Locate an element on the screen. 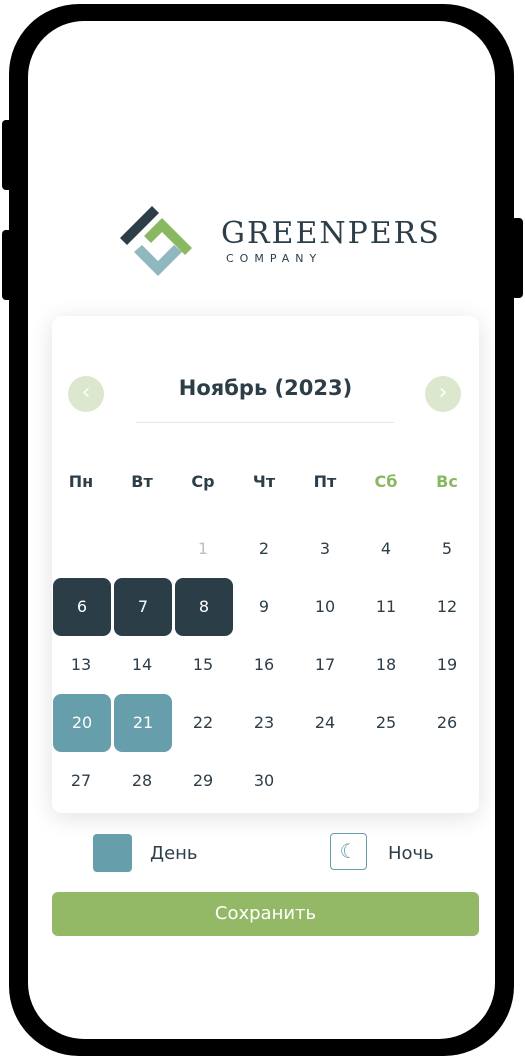  day-cell: 27 is located at coordinates (81, 781).